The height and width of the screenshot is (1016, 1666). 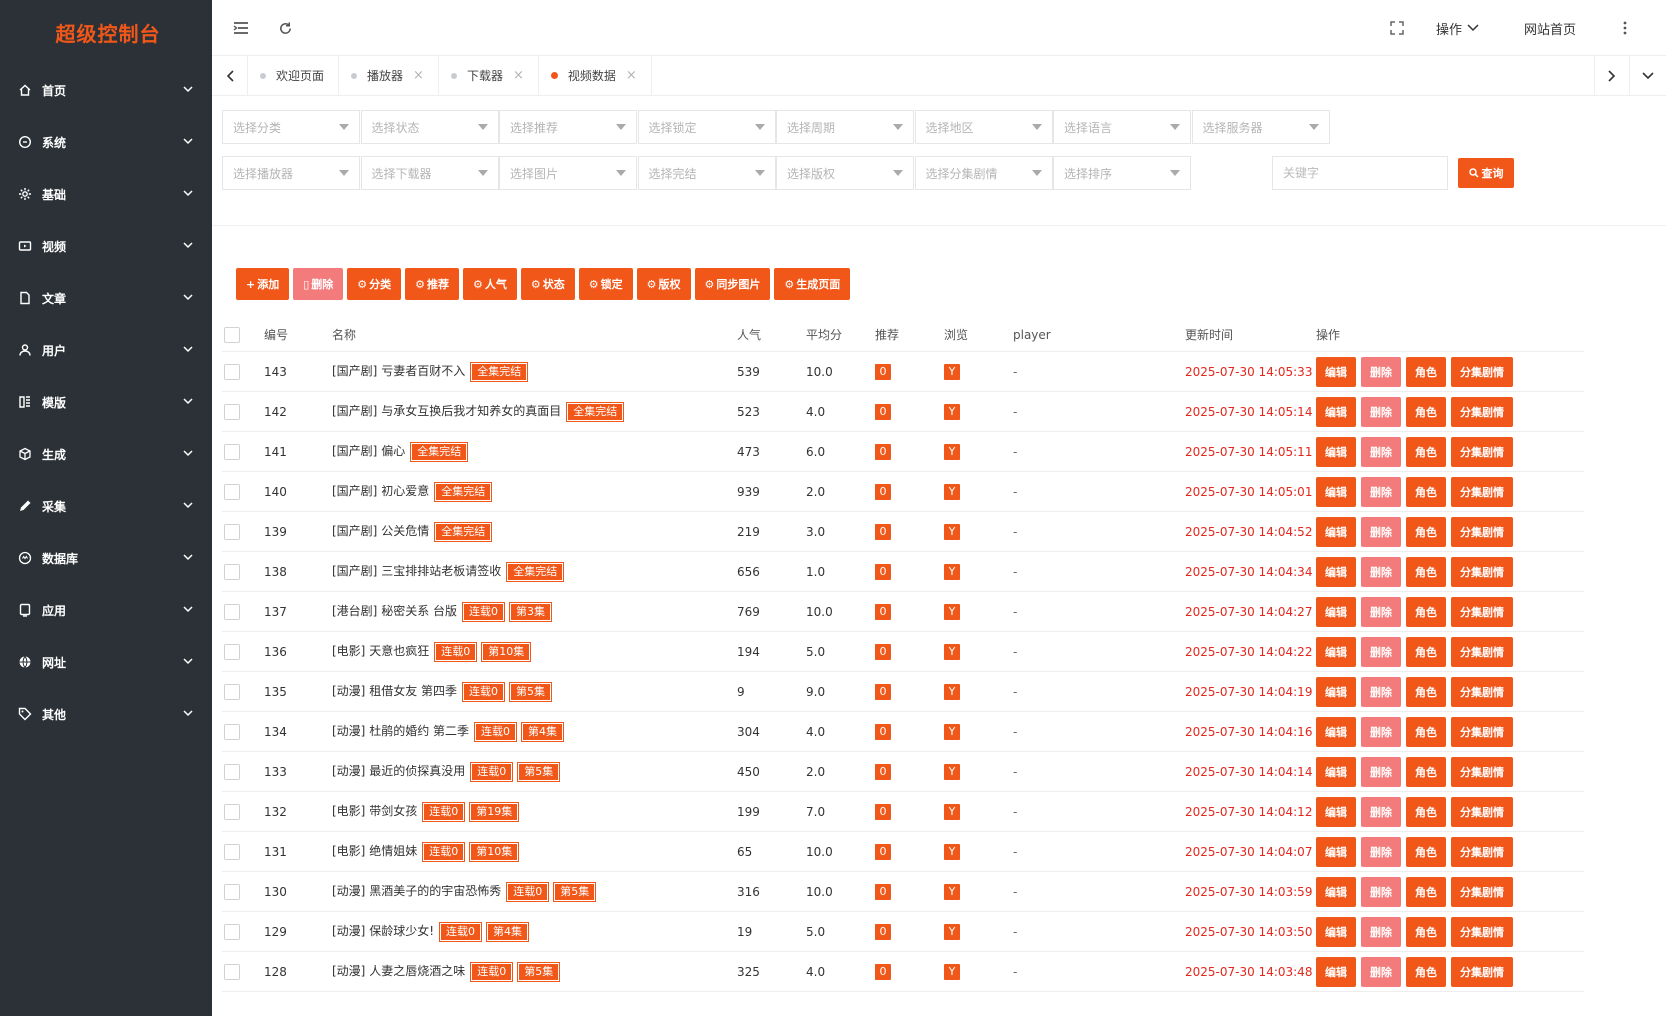 What do you see at coordinates (291, 173) in the screenshot?
I see `filter-select: 选择播放器` at bounding box center [291, 173].